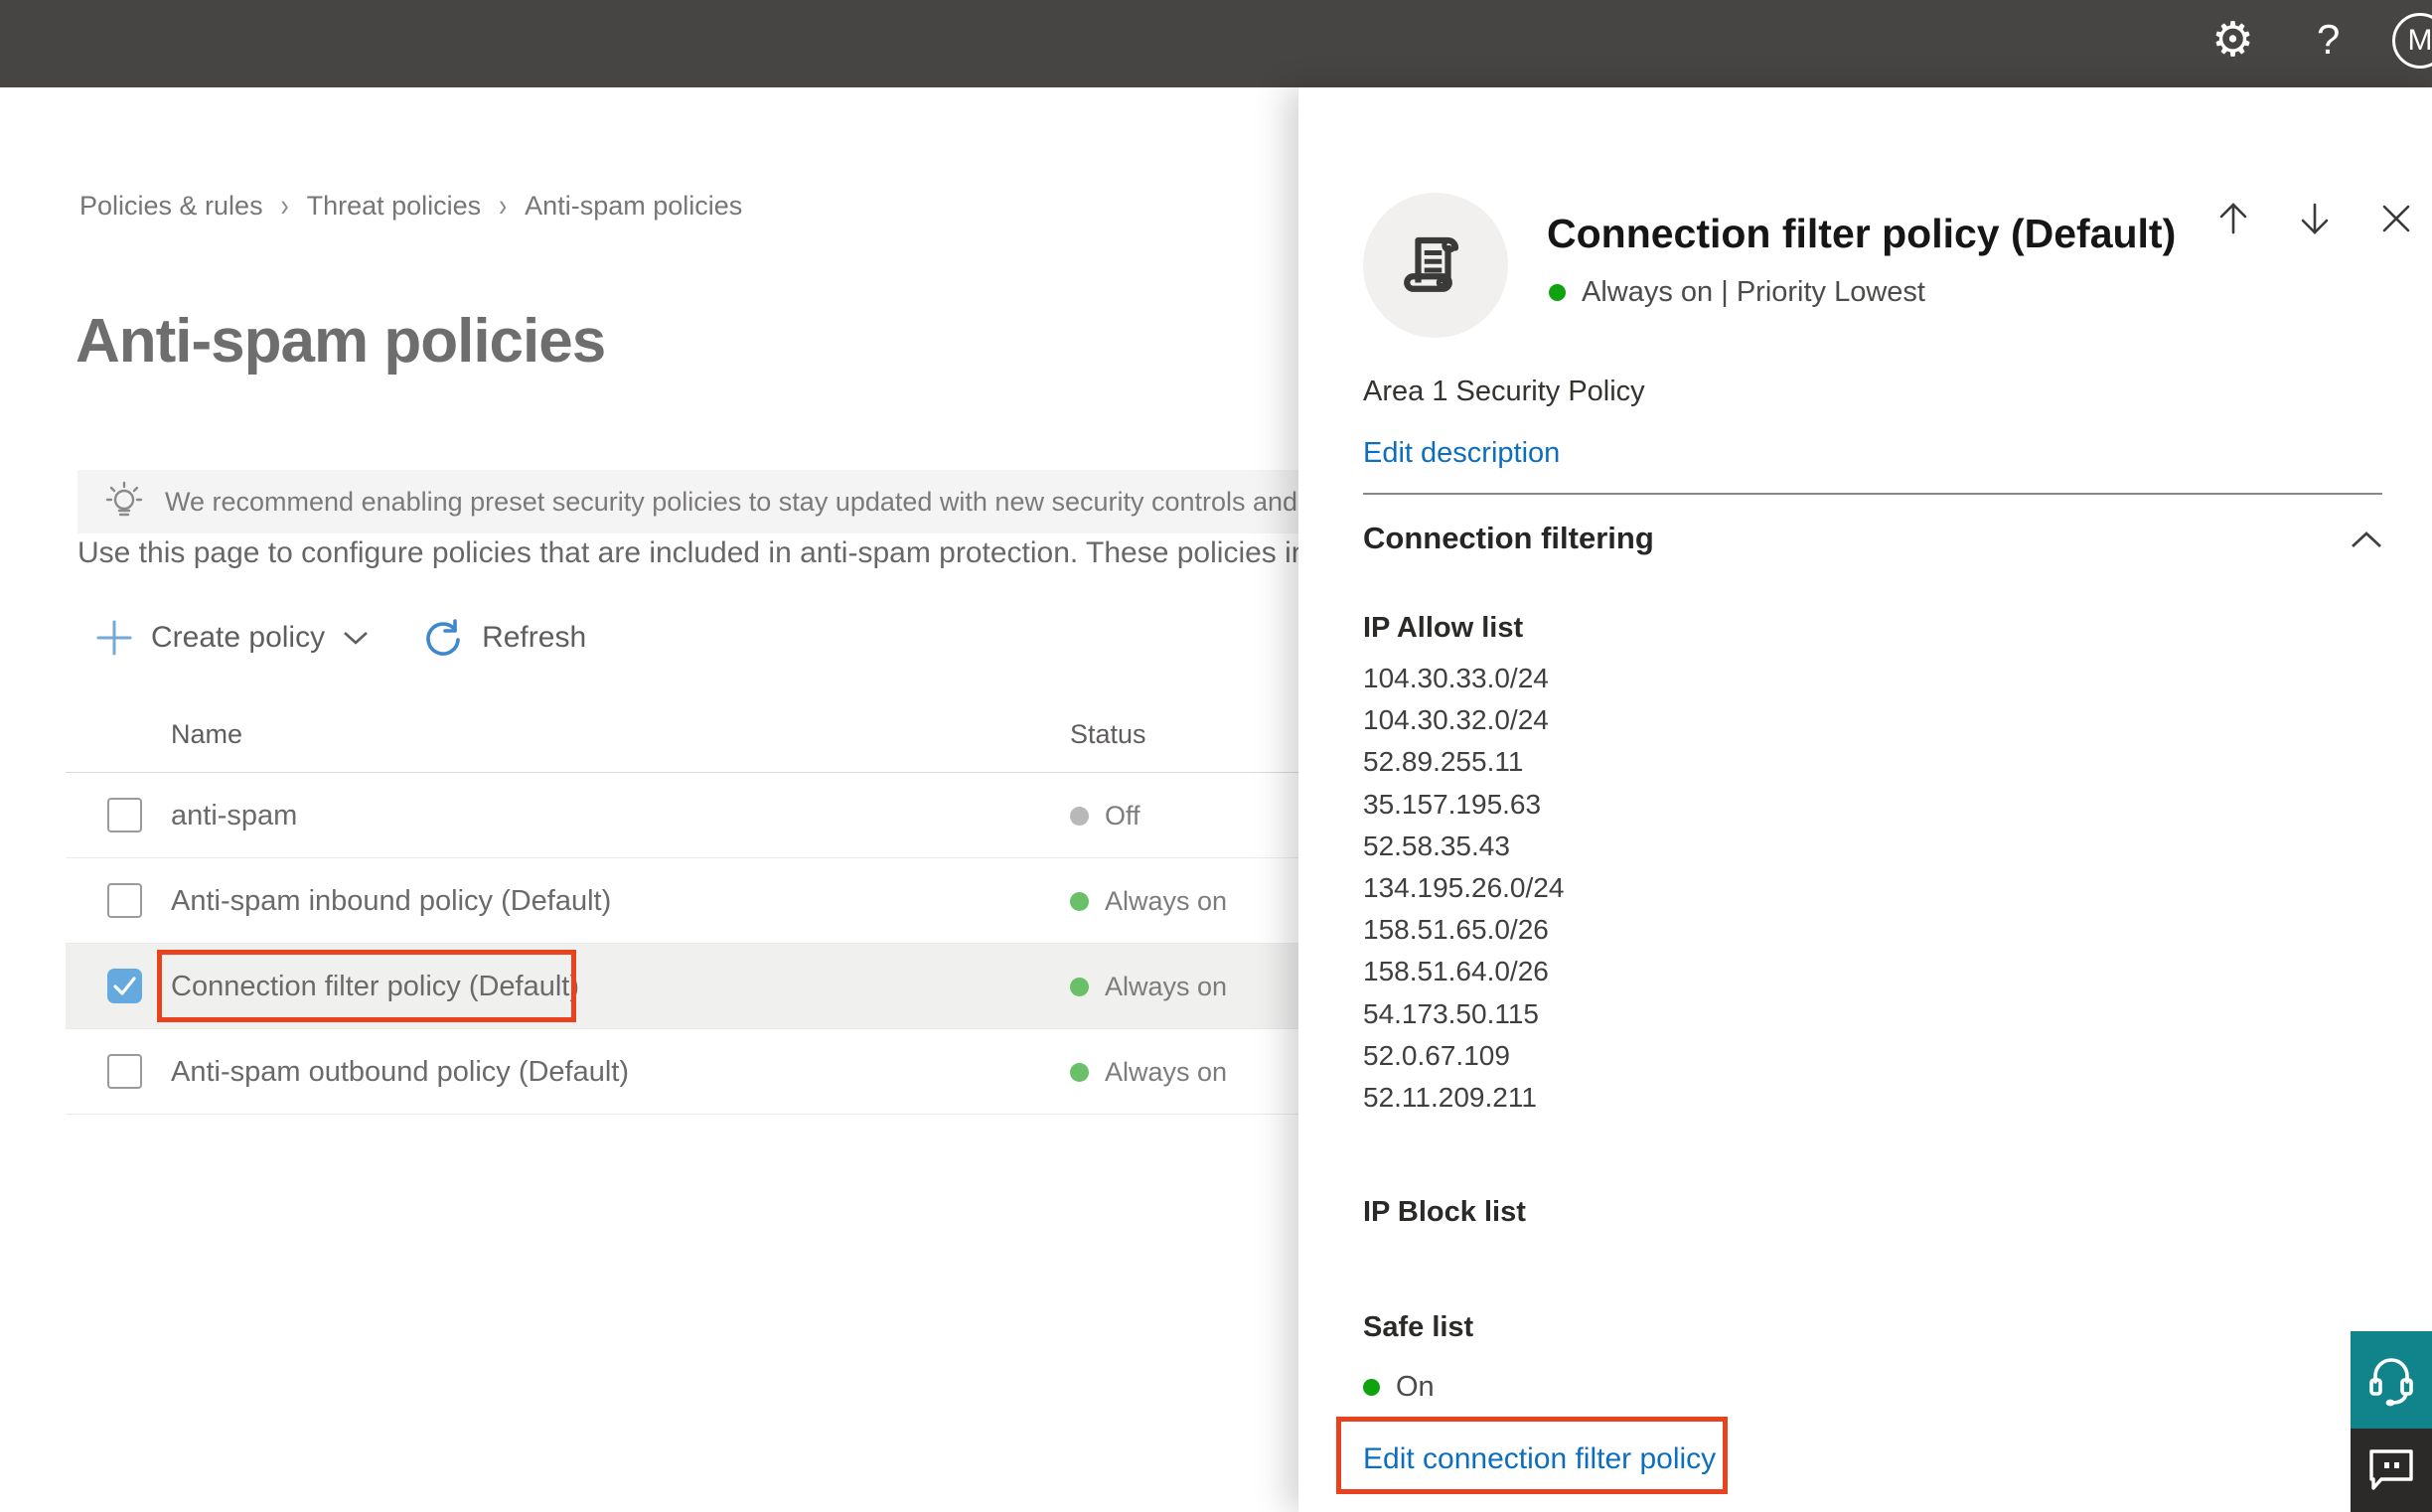 The width and height of the screenshot is (2432, 1512). I want to click on policy-name: Connection filter policy (Default), so click(375, 986).